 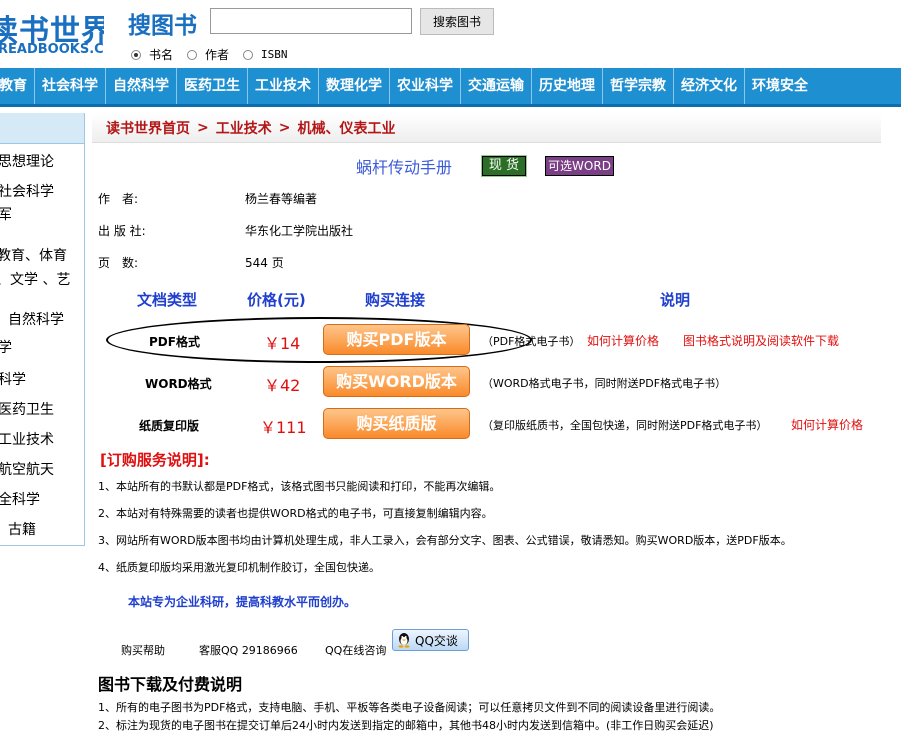 What do you see at coordinates (604, 383) in the screenshot?
I see `desc-word: （WORD格式电子书，同时附送PDF格式电子书）` at bounding box center [604, 383].